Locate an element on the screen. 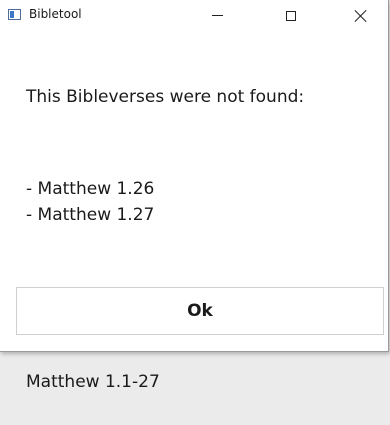 The width and height of the screenshot is (390, 425). dialog-message: This Bibleverses were not found: is located at coordinates (165, 97).